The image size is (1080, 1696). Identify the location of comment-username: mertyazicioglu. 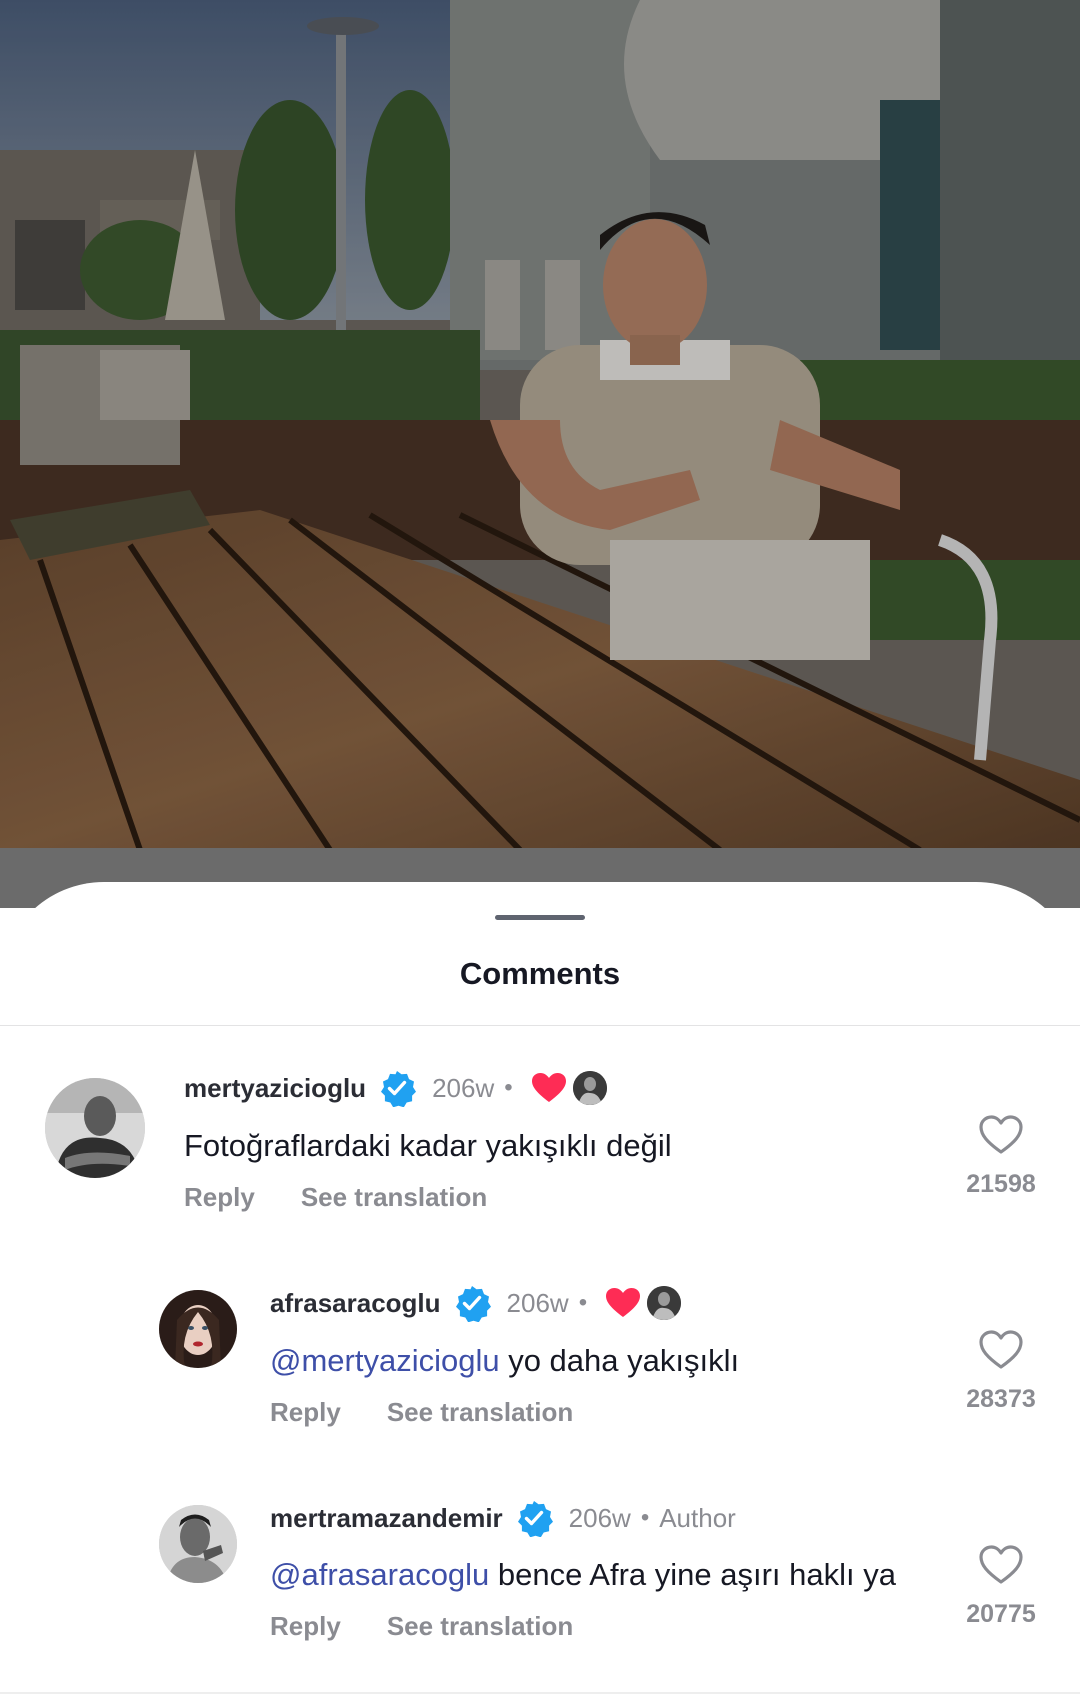
(275, 1088).